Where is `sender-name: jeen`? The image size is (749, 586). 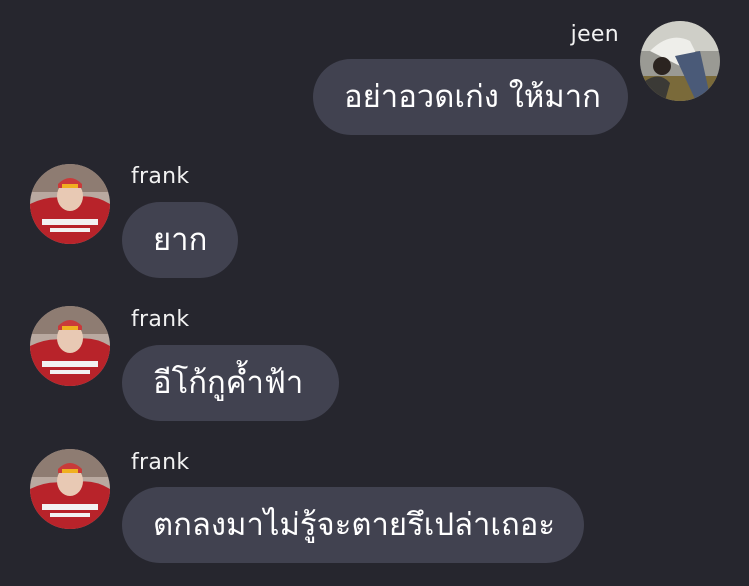
sender-name: jeen is located at coordinates (594, 34).